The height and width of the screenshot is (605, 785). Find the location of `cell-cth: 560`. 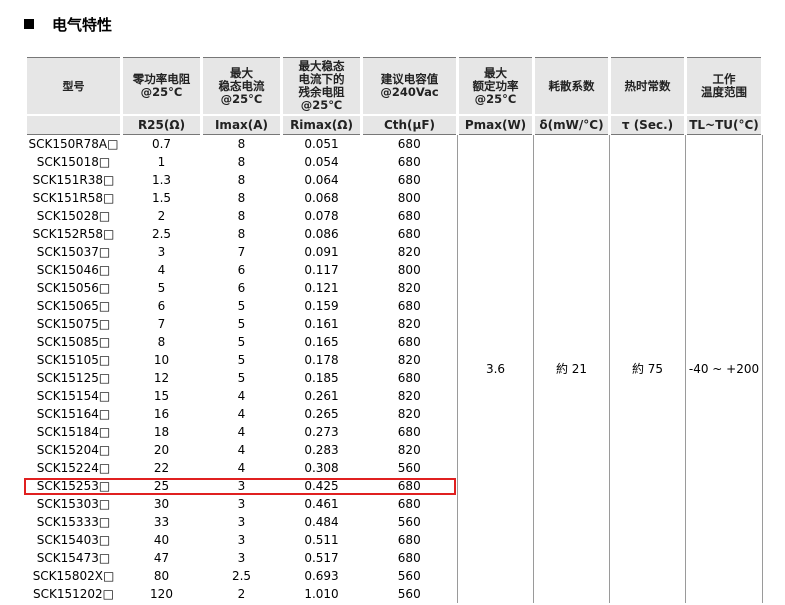

cell-cth: 560 is located at coordinates (409, 468).